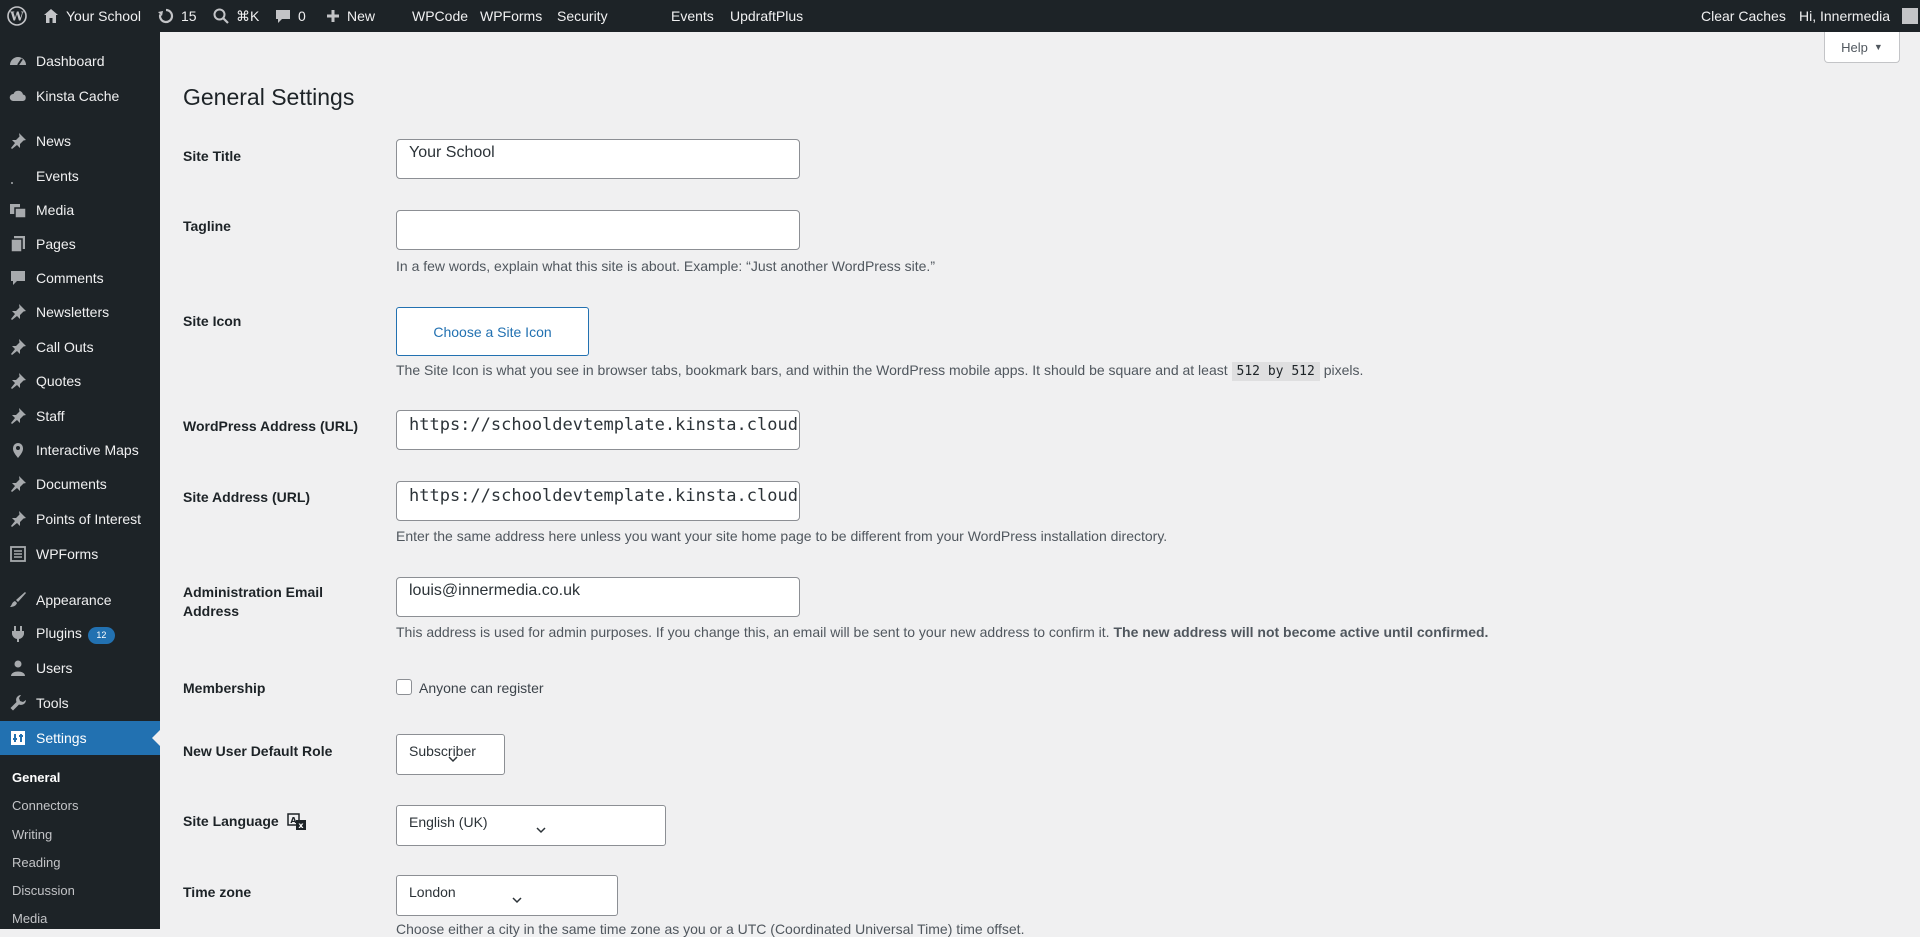  What do you see at coordinates (80, 244) in the screenshot?
I see `sidebar-item-pages: Pages` at bounding box center [80, 244].